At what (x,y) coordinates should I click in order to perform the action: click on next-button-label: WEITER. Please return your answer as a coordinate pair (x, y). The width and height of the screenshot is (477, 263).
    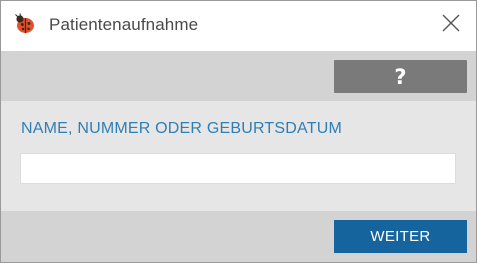
    Looking at the image, I should click on (400, 236).